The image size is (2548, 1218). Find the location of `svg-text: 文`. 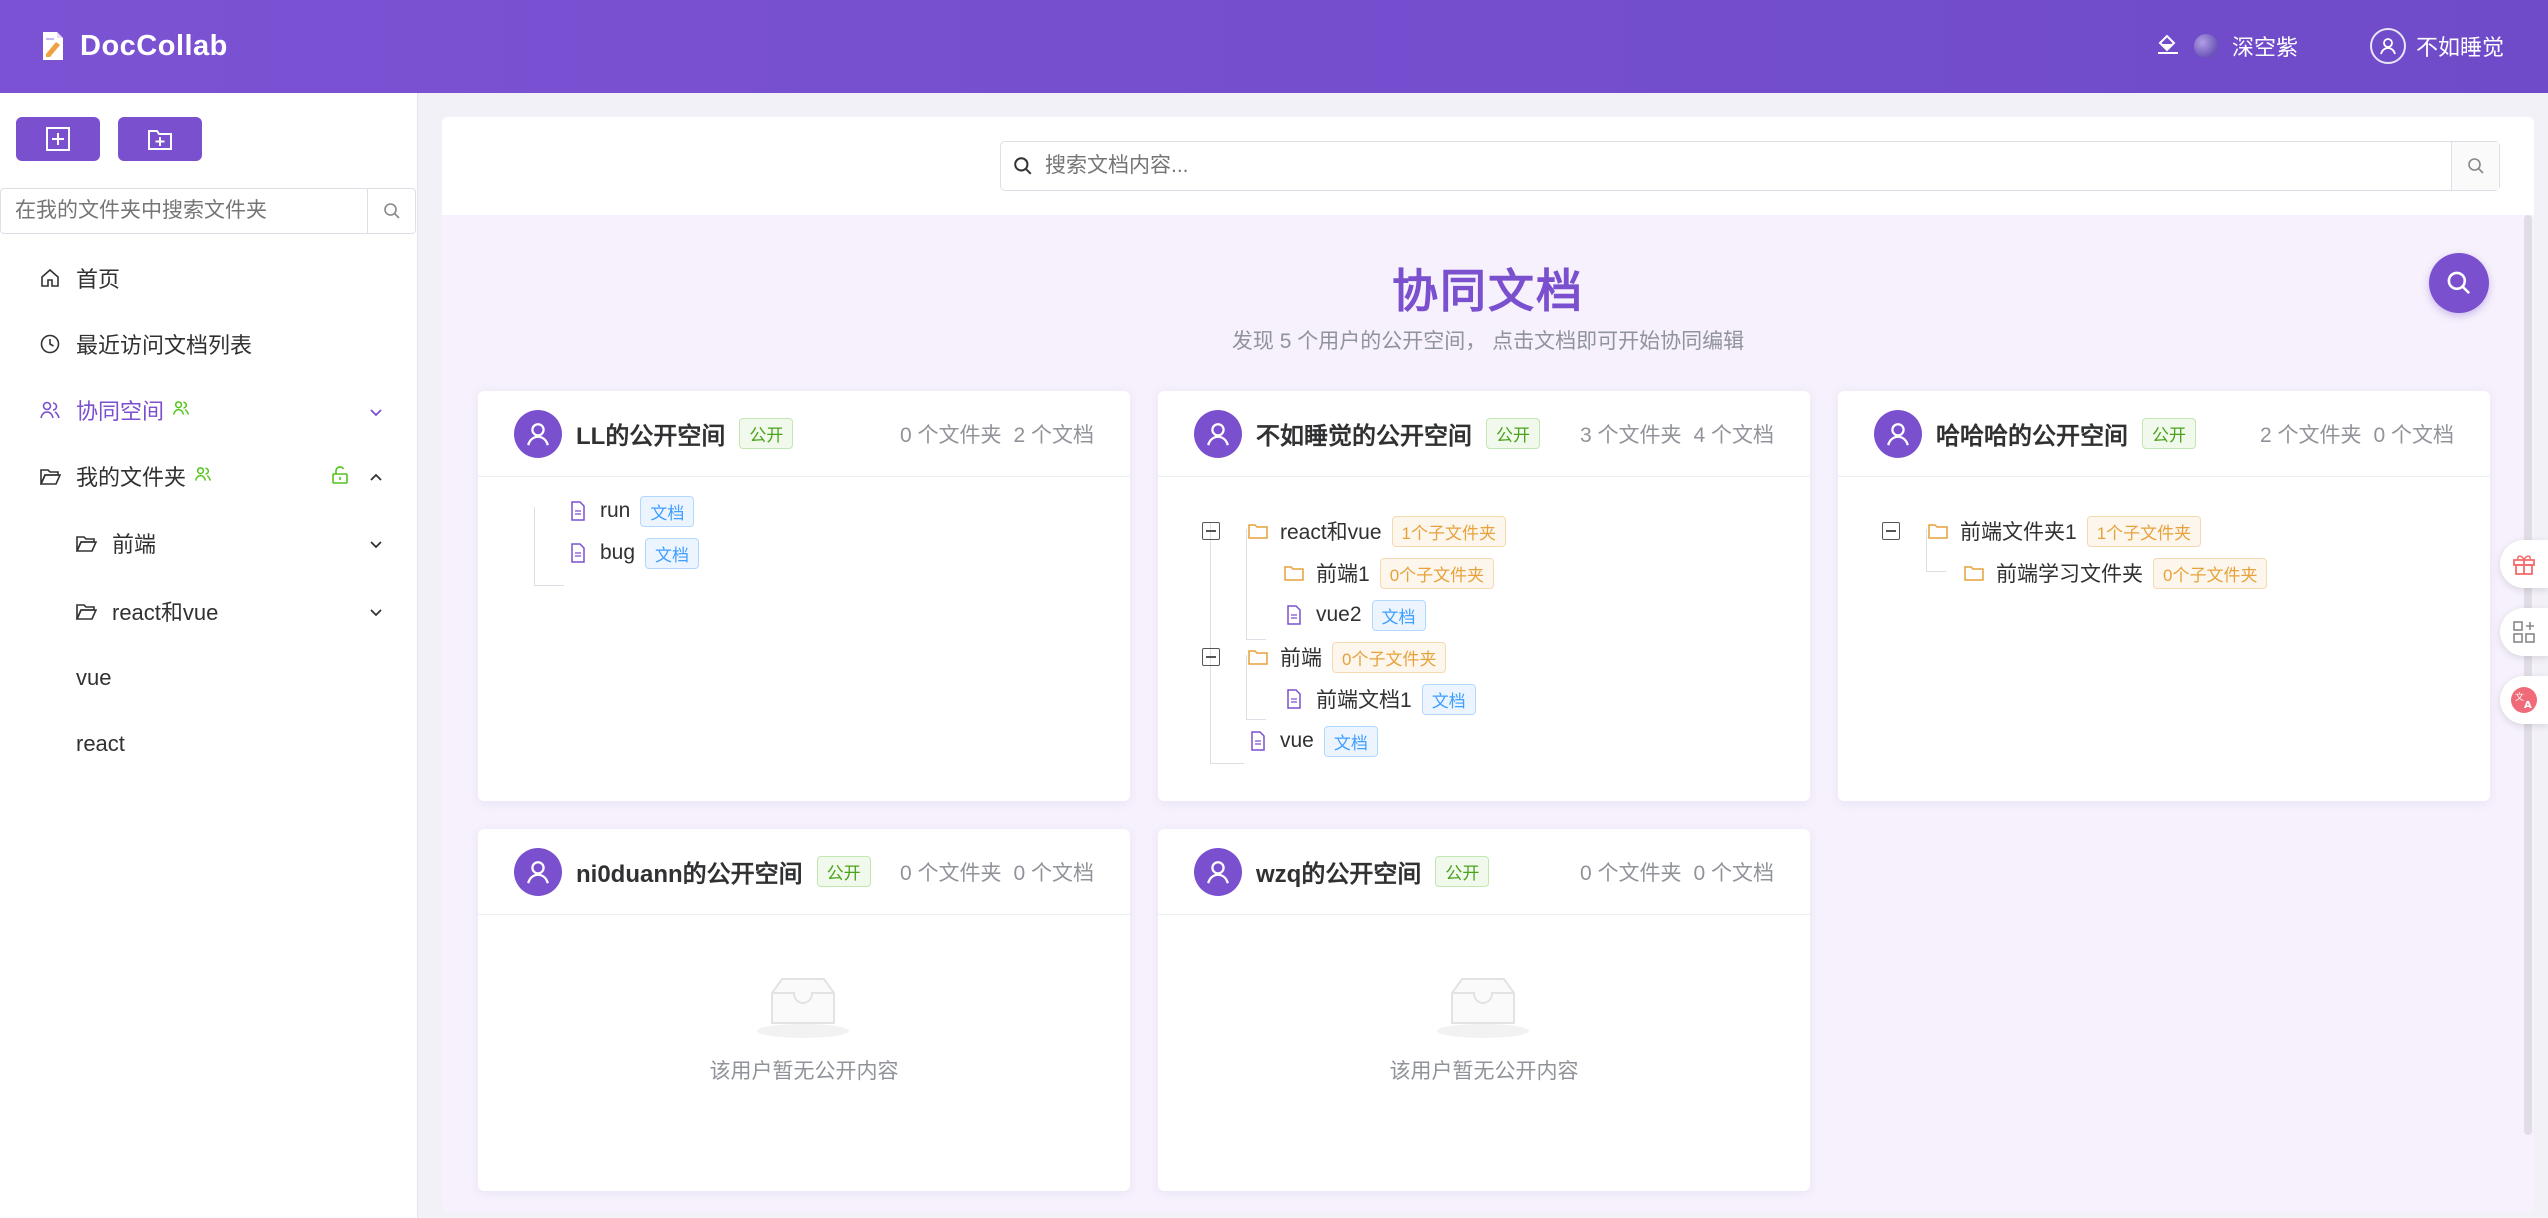

svg-text: 文 is located at coordinates (2519, 697).